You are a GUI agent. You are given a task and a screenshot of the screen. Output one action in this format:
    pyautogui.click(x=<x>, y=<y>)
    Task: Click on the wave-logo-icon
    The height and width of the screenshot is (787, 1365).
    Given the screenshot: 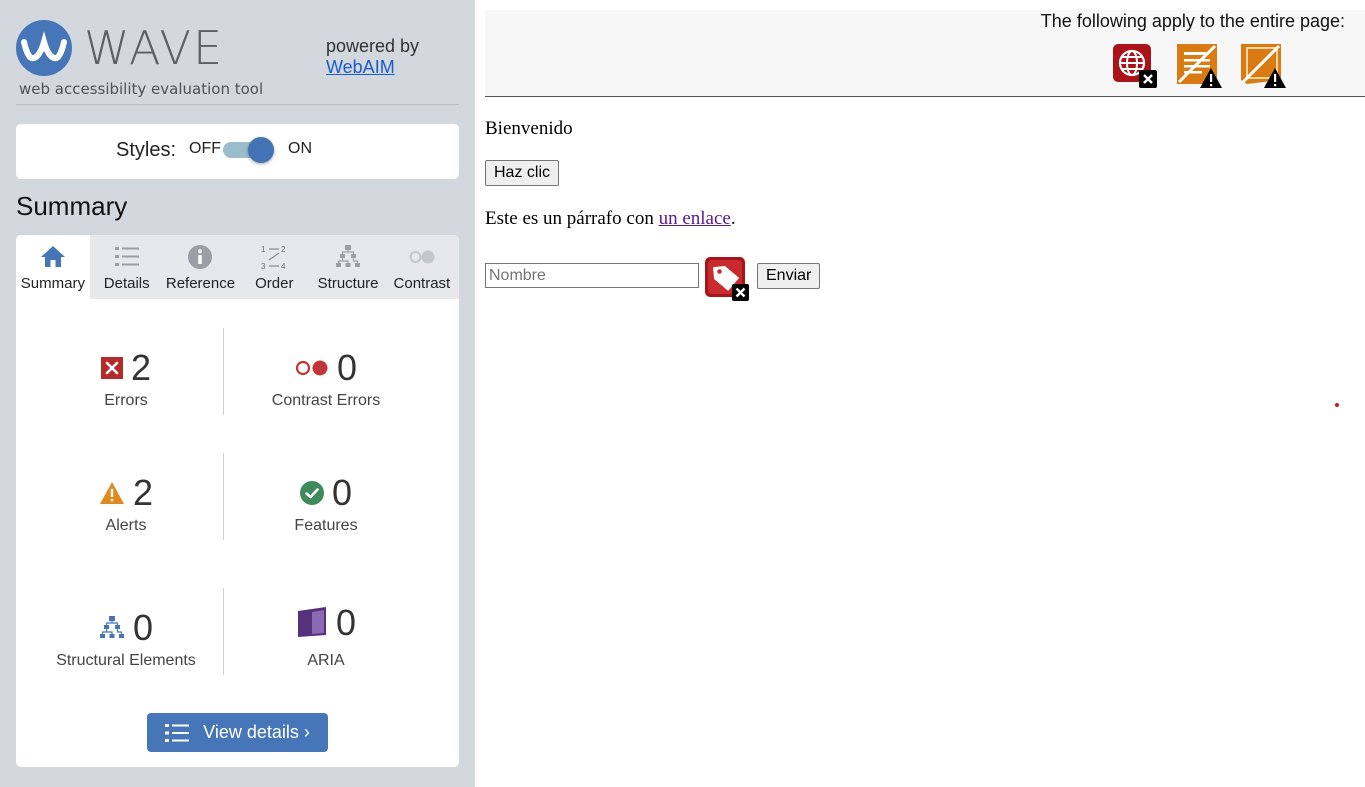 What is the action you would take?
    pyautogui.click(x=44, y=48)
    